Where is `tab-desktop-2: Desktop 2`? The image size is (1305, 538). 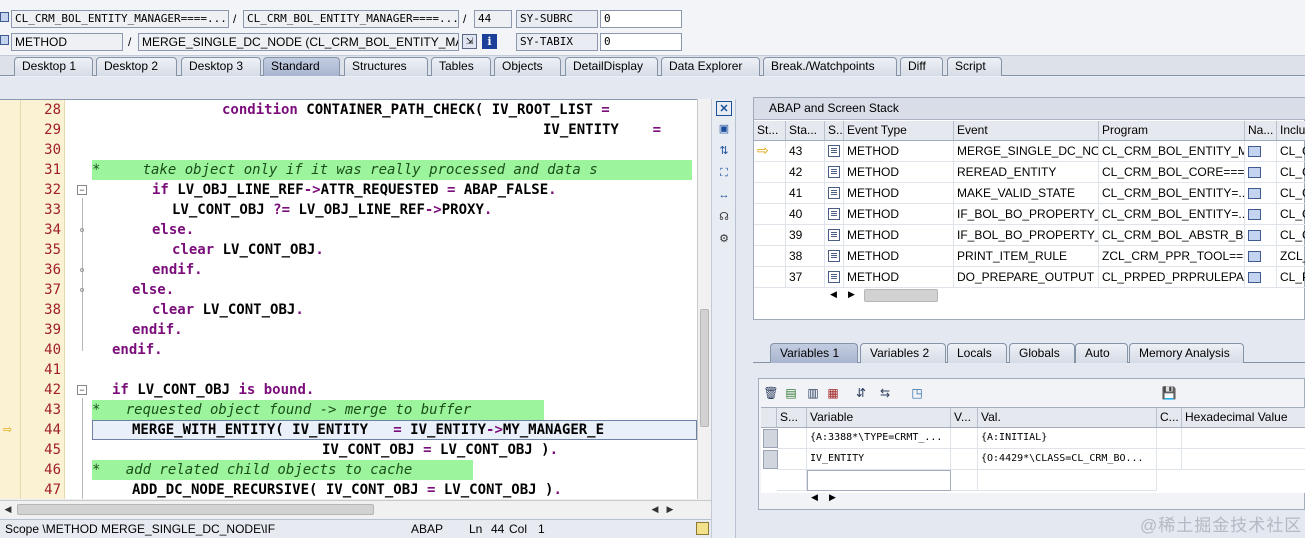
tab-desktop-2: Desktop 2 is located at coordinates (136, 66).